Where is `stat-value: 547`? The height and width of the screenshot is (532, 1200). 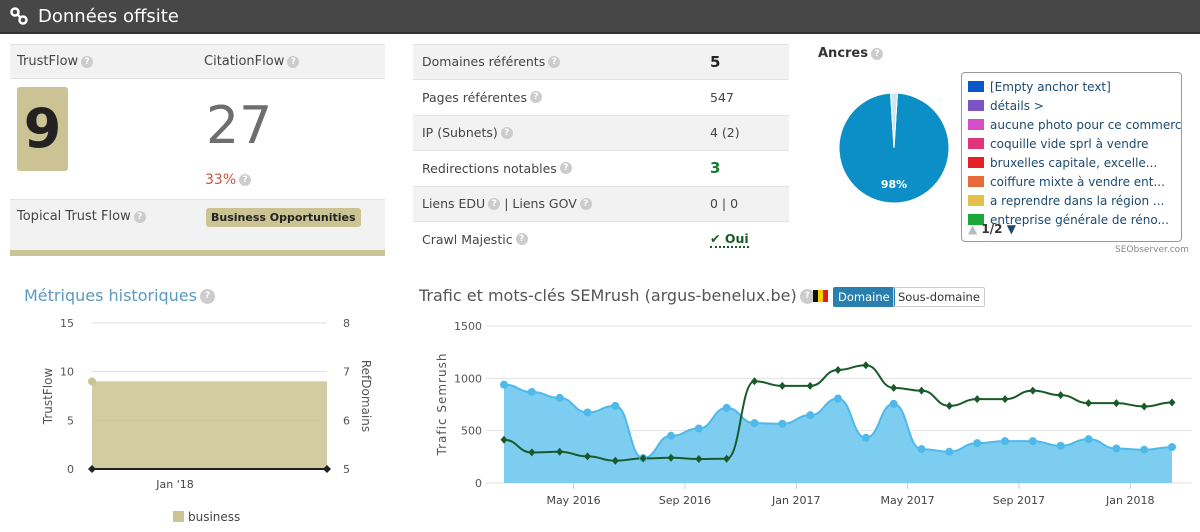 stat-value: 547 is located at coordinates (722, 97).